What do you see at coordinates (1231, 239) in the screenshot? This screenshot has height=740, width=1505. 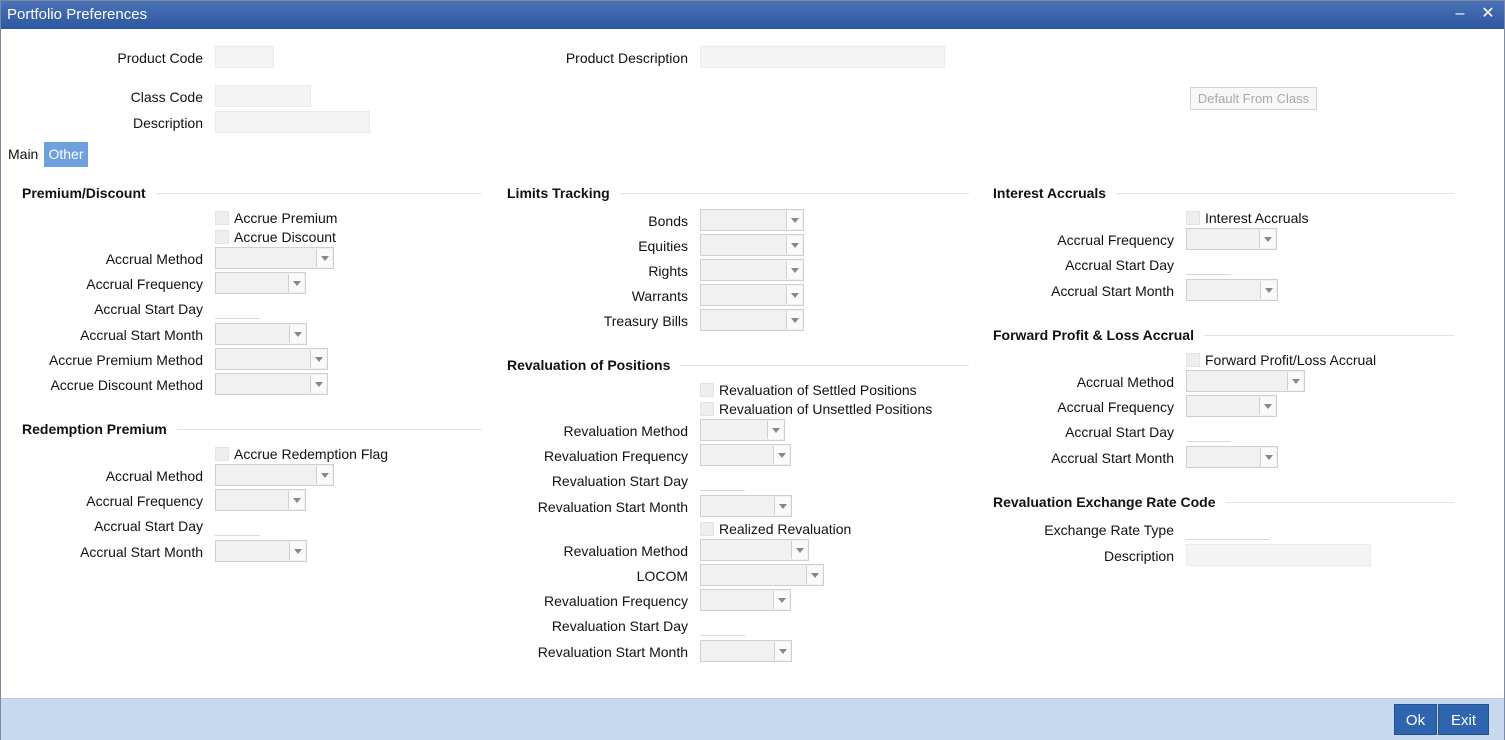 I see `ia-accrual-frequency-select` at bounding box center [1231, 239].